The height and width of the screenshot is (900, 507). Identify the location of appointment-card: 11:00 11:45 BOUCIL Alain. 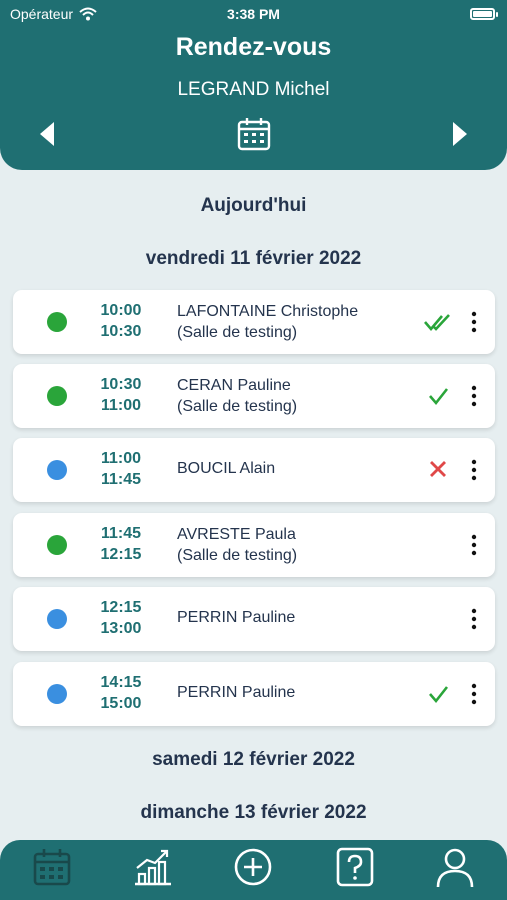
(254, 470).